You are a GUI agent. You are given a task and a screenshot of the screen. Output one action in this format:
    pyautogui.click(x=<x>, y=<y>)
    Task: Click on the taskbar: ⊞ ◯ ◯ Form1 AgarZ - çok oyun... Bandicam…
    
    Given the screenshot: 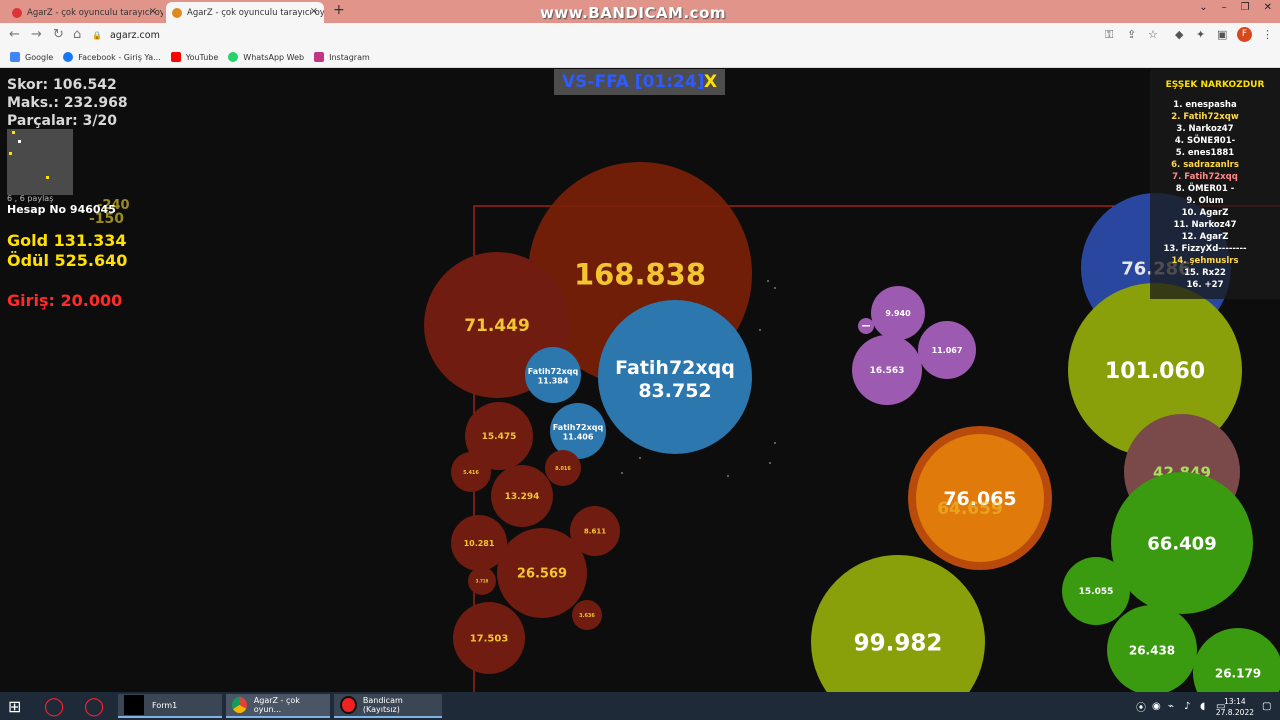 What is the action you would take?
    pyautogui.click(x=640, y=706)
    